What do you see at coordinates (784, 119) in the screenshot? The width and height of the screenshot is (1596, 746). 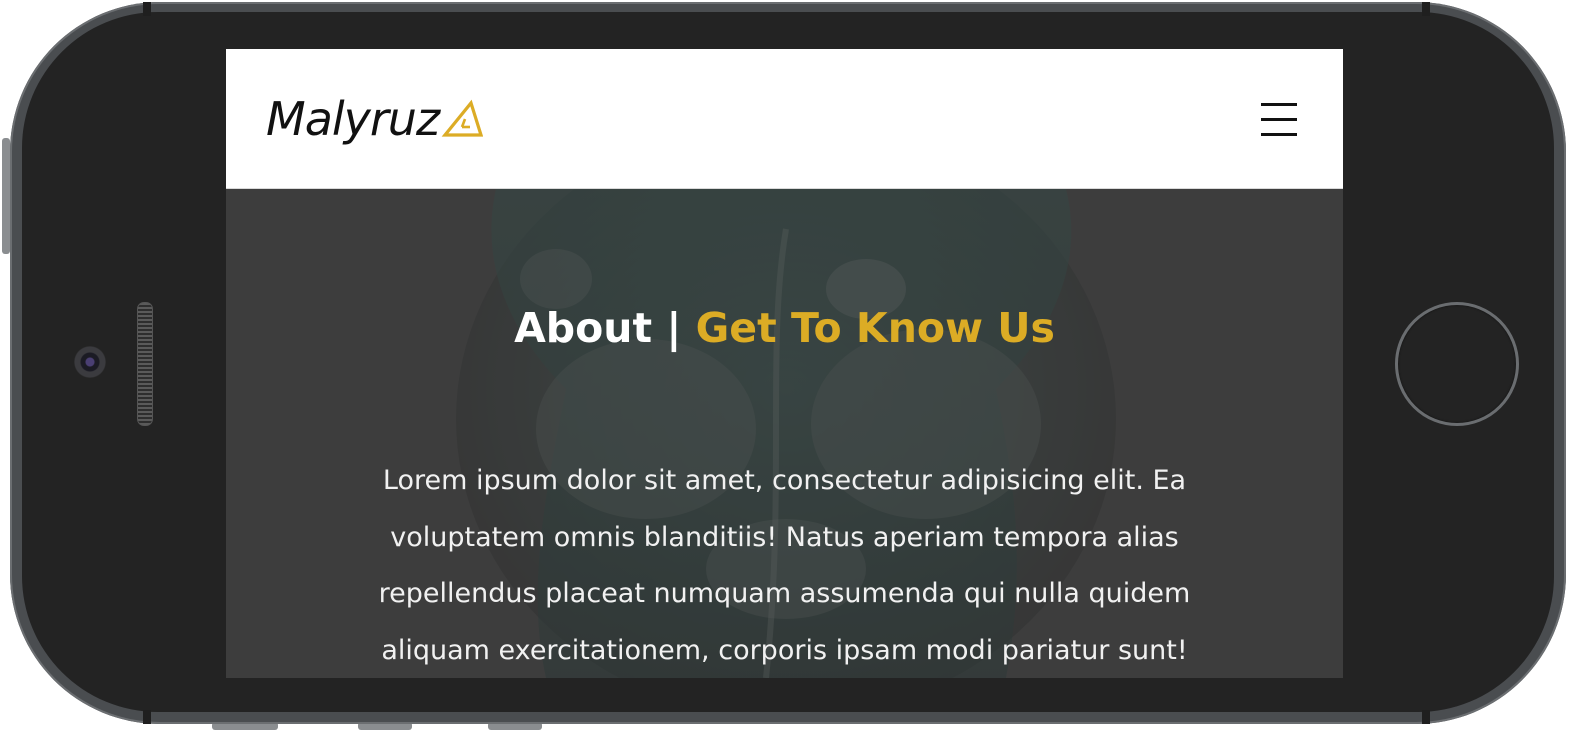 I see `navbar: Malyruz` at bounding box center [784, 119].